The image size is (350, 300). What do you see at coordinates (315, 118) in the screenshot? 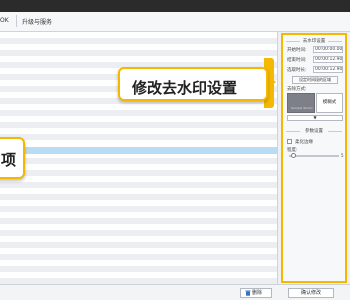
I see `mode-dropdown: ▼` at bounding box center [315, 118].